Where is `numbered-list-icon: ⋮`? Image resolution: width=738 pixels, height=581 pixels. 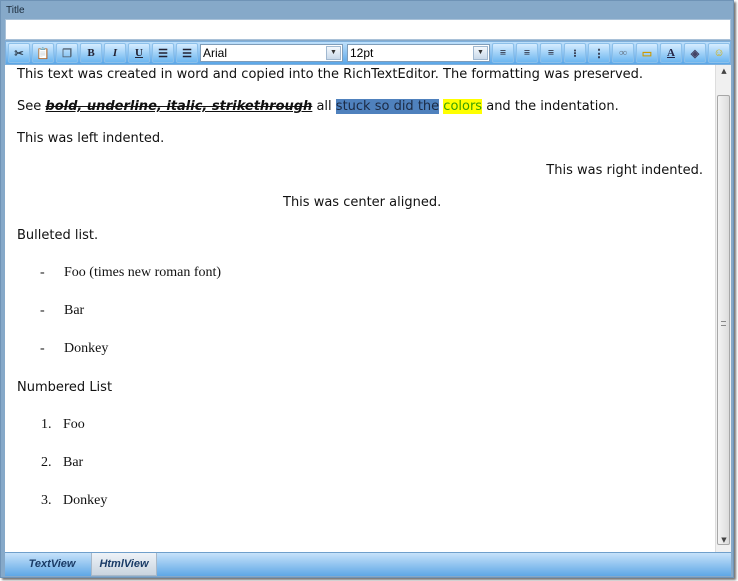 numbered-list-icon: ⋮ is located at coordinates (599, 53).